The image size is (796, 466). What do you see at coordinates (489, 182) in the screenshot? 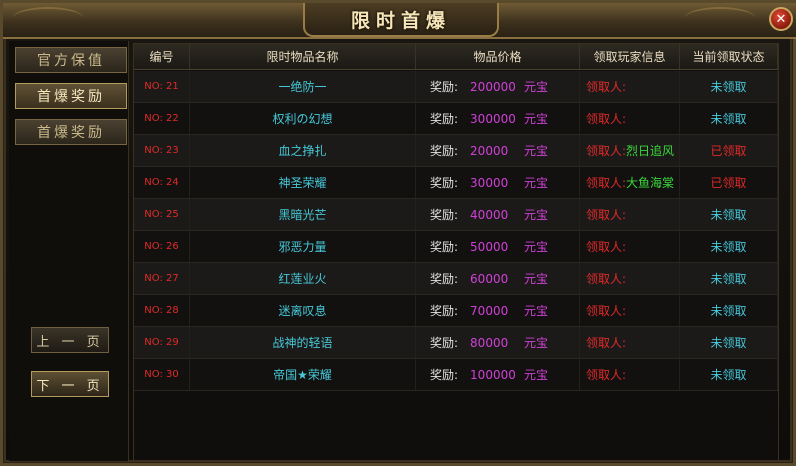
I see `reward-amount: 30000` at bounding box center [489, 182].